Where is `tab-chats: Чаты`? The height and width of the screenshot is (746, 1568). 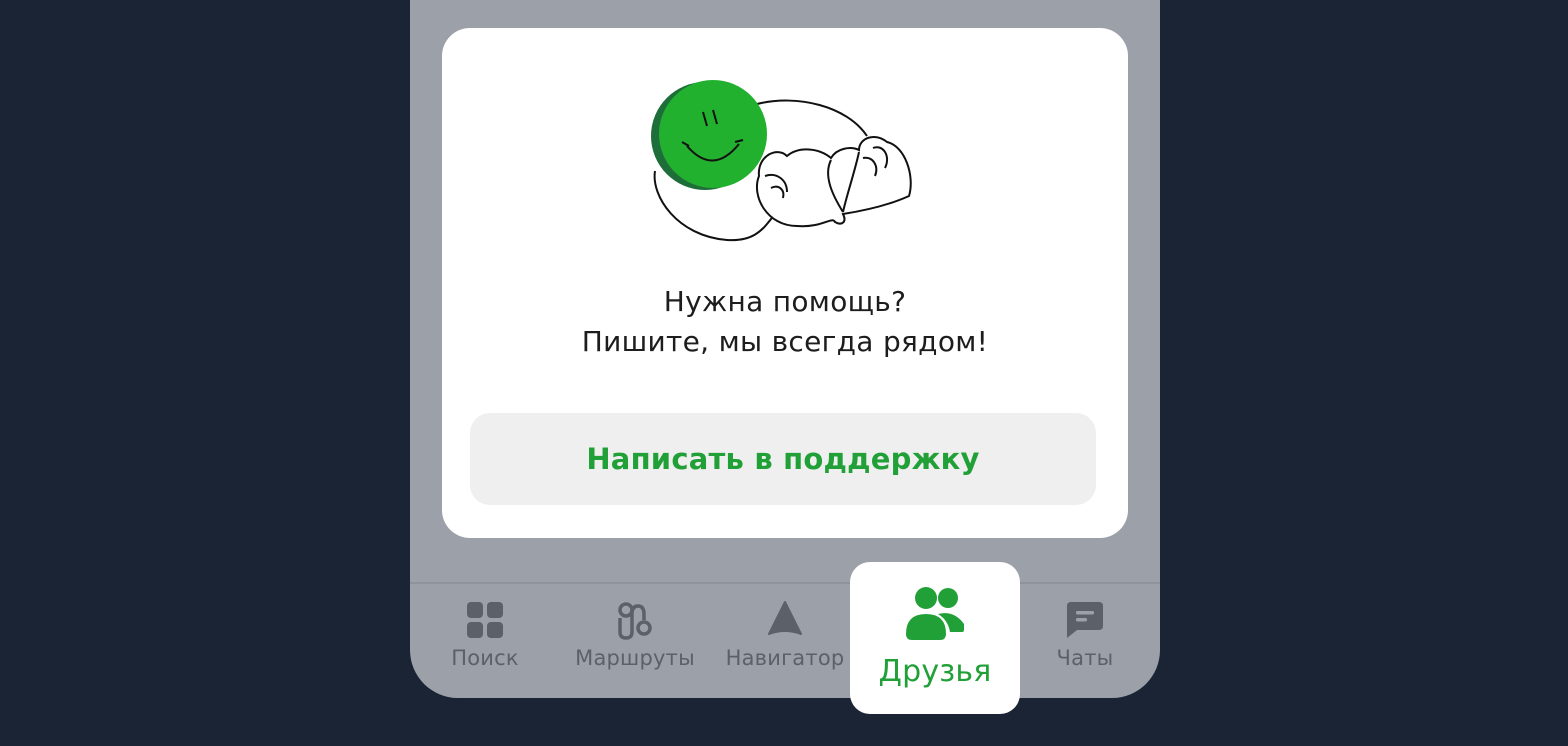 tab-chats: Чаты is located at coordinates (1085, 642).